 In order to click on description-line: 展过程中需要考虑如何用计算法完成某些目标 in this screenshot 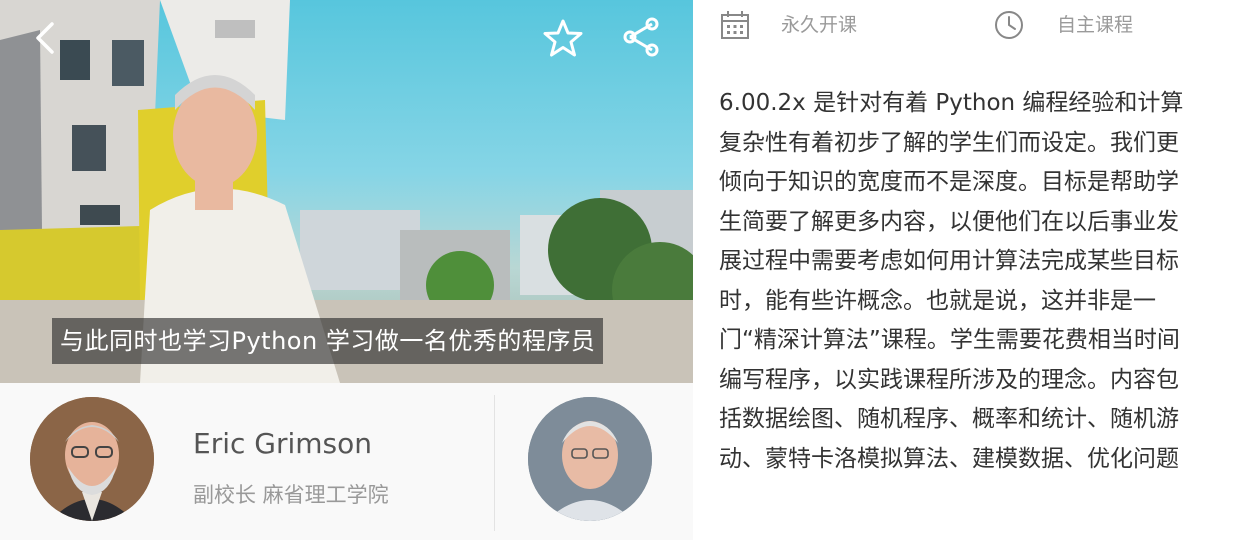, I will do `click(949, 261)`.